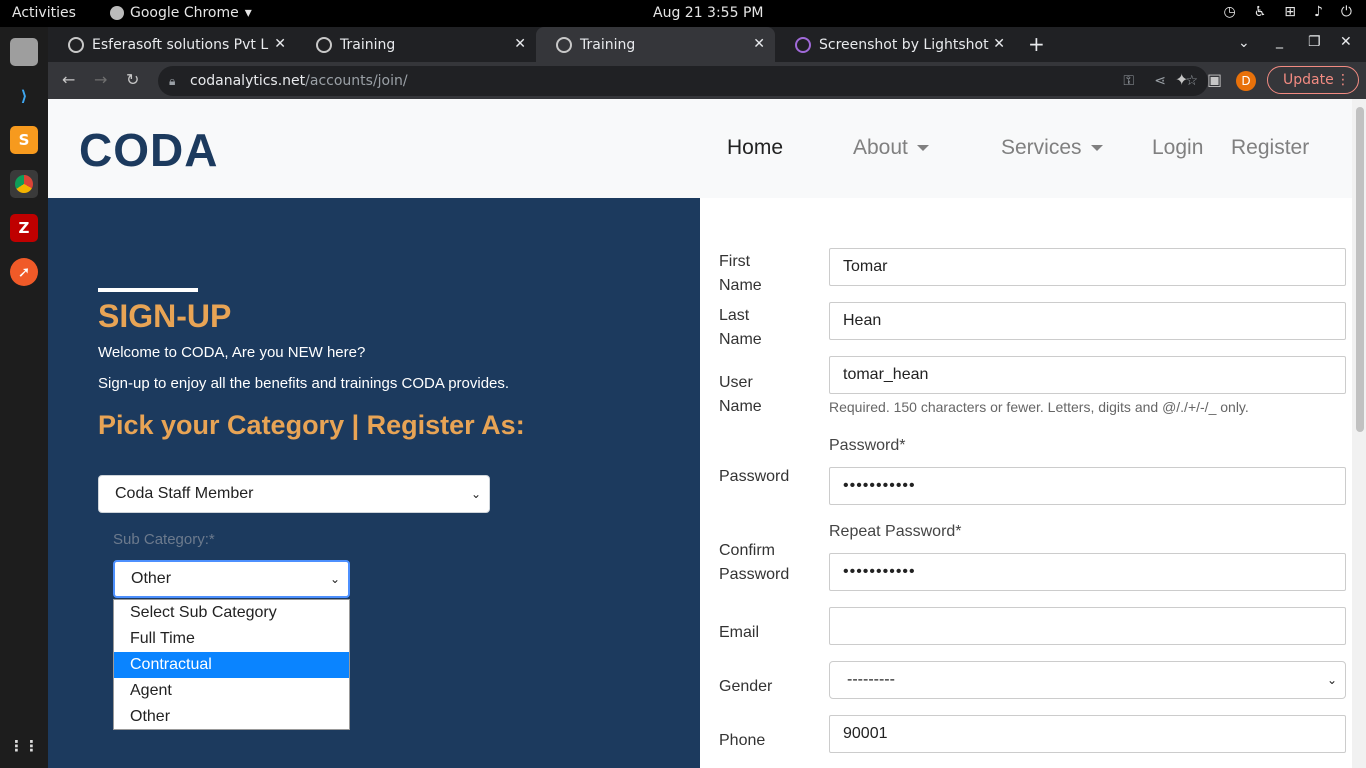 The image size is (1366, 768). I want to click on category-heading: Pick your Category | Register As:, so click(311, 425).